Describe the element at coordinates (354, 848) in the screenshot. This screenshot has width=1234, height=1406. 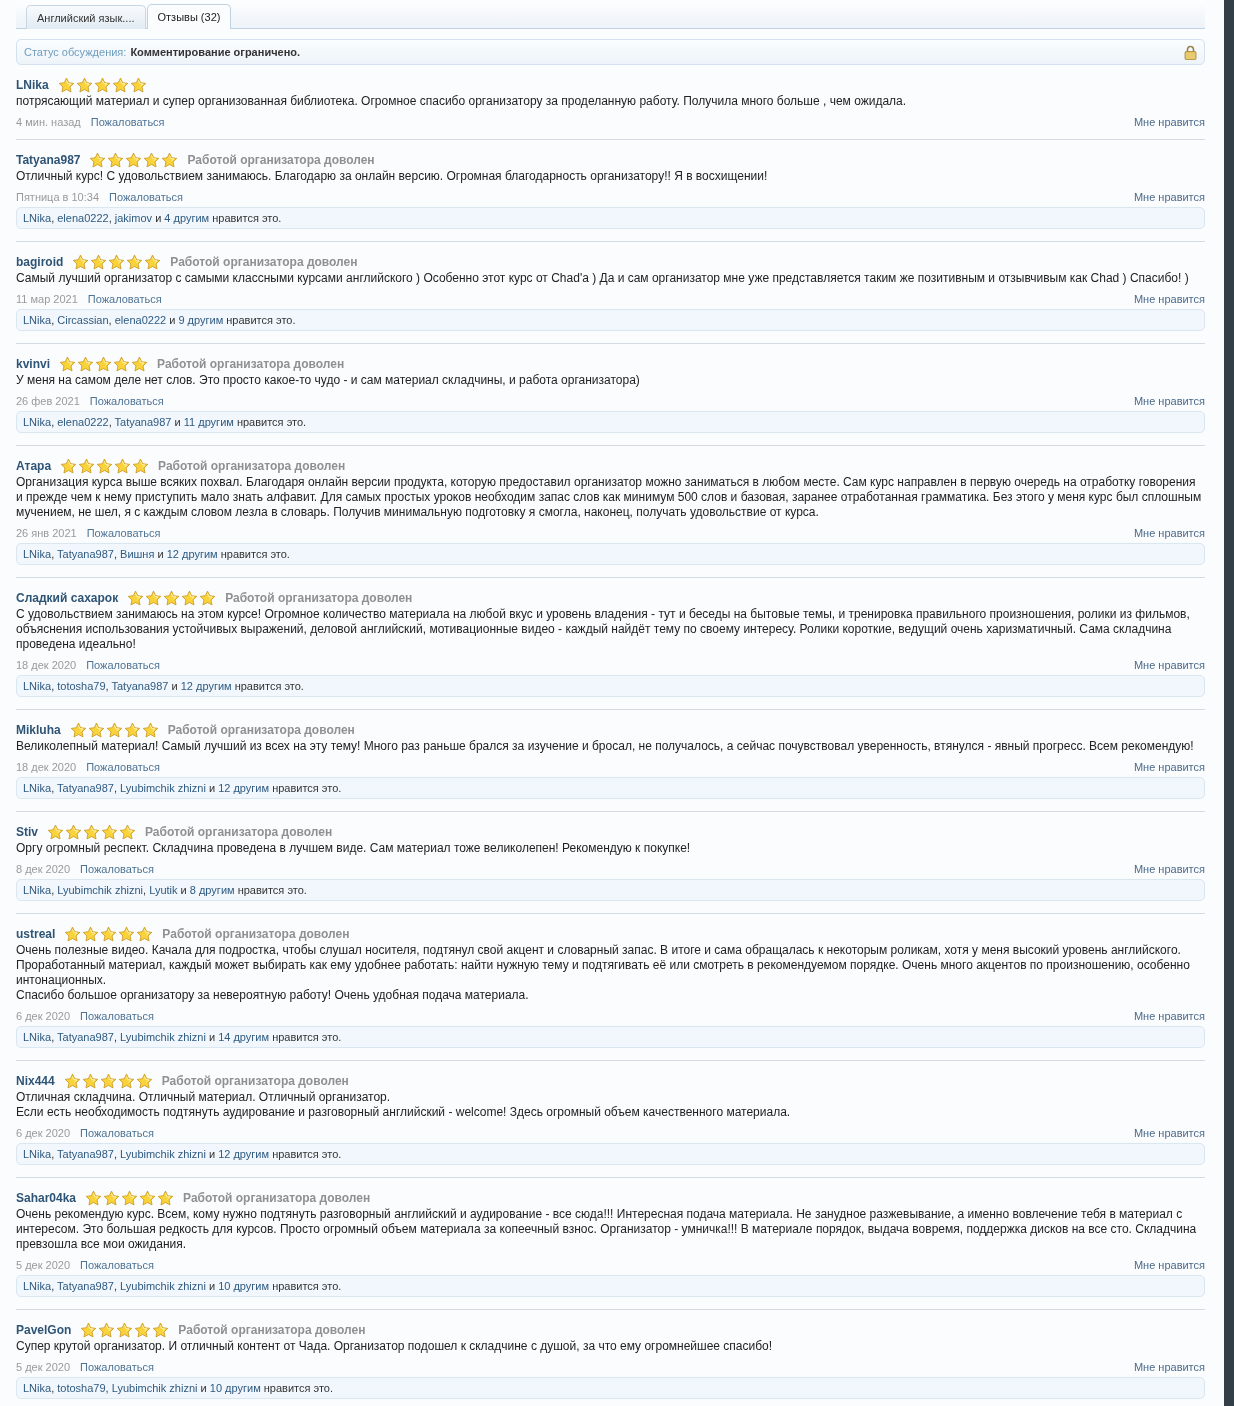
I see `review-text: Оргу огромный респект. Складчина проведена в лучшем виде. Сам материал тоже великолепен! Рекомендую к покупке!` at that location.